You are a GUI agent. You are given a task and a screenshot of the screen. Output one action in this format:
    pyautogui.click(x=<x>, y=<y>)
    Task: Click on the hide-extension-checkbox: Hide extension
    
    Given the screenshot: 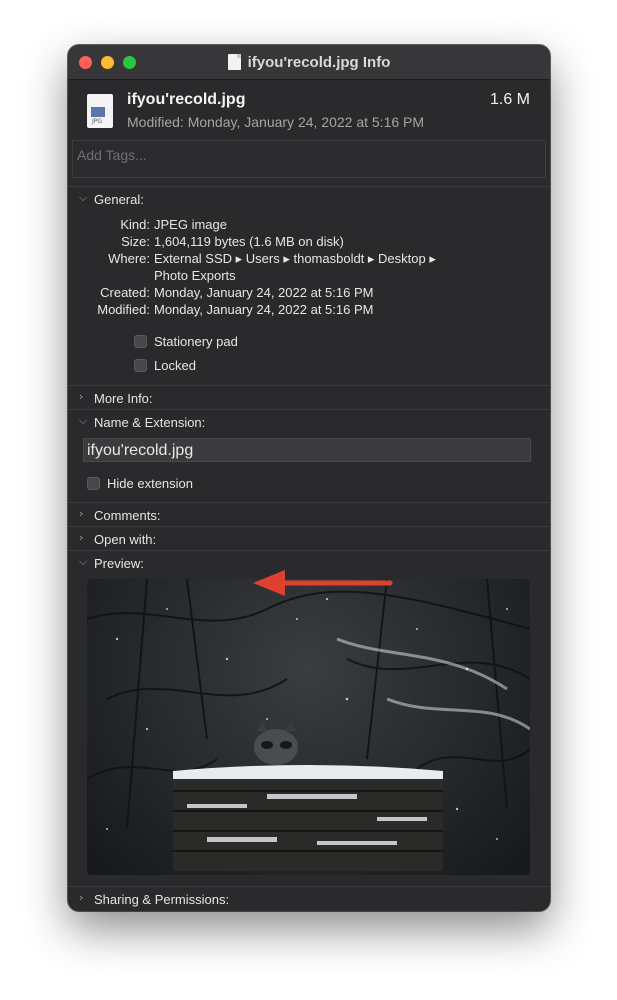 What is the action you would take?
    pyautogui.click(x=140, y=483)
    